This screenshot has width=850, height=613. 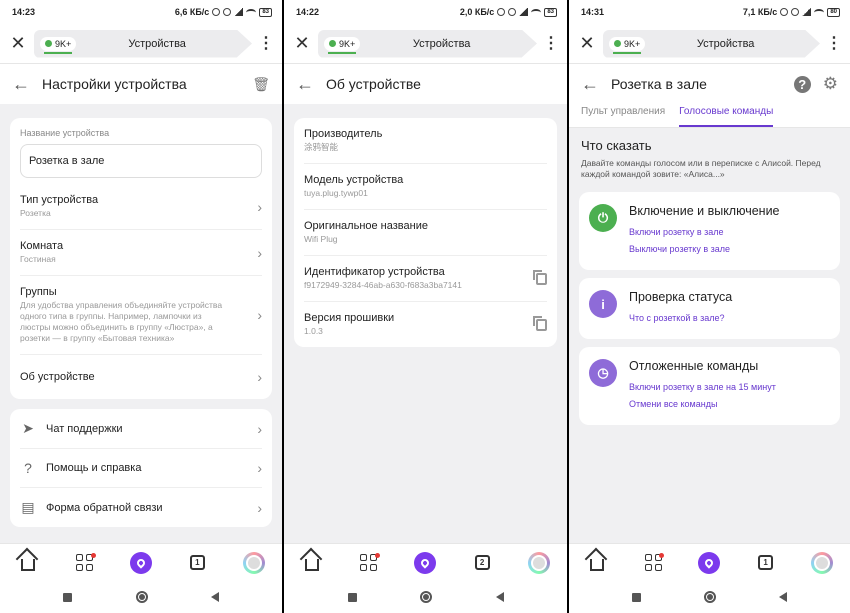 I want to click on command-example: Что с розеткой в зале?, so click(x=680, y=318).